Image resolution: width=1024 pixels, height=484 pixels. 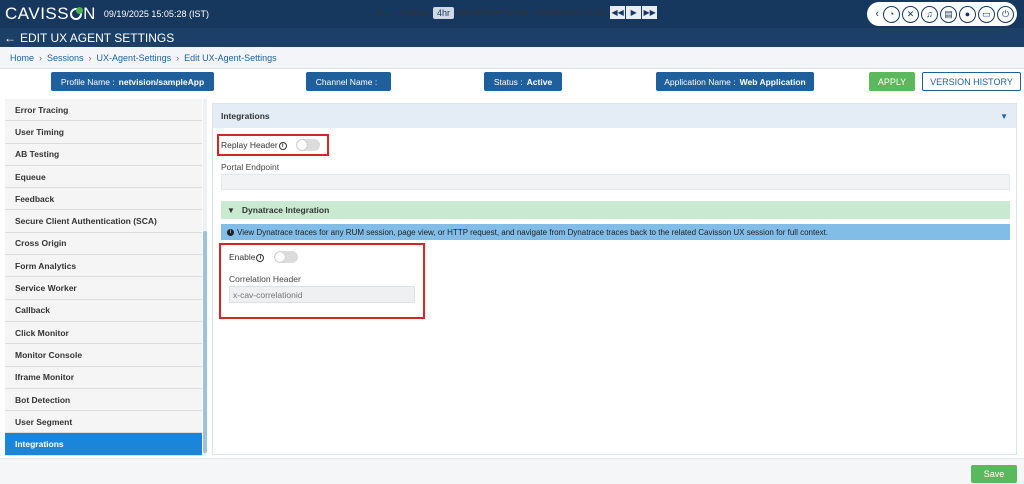 What do you see at coordinates (103, 132) in the screenshot?
I see `sidebar-item-user-timing: User Timing` at bounding box center [103, 132].